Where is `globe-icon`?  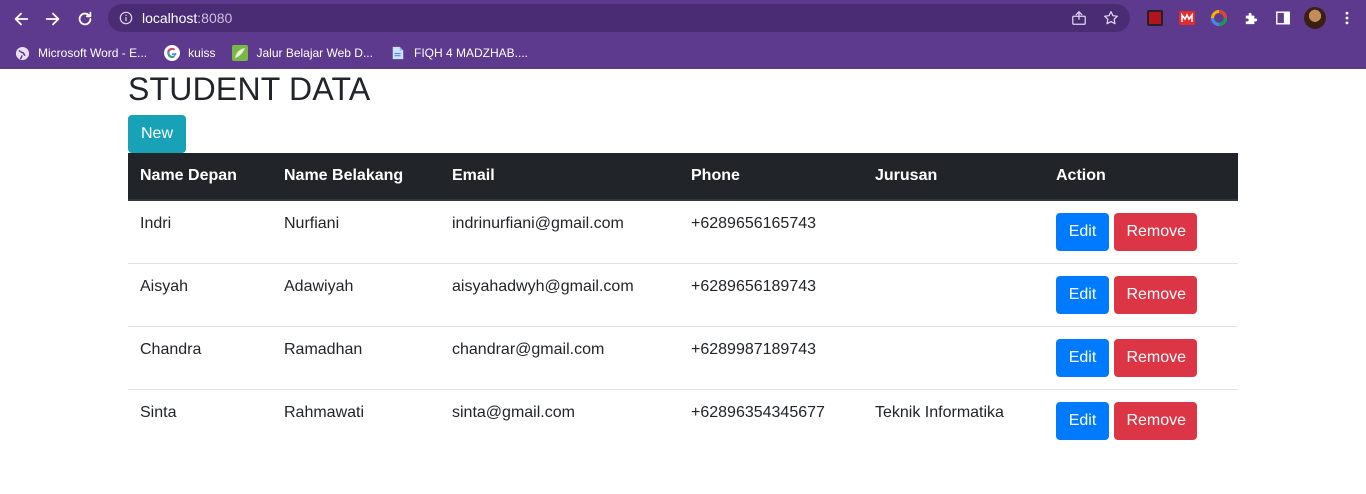 globe-icon is located at coordinates (22, 53).